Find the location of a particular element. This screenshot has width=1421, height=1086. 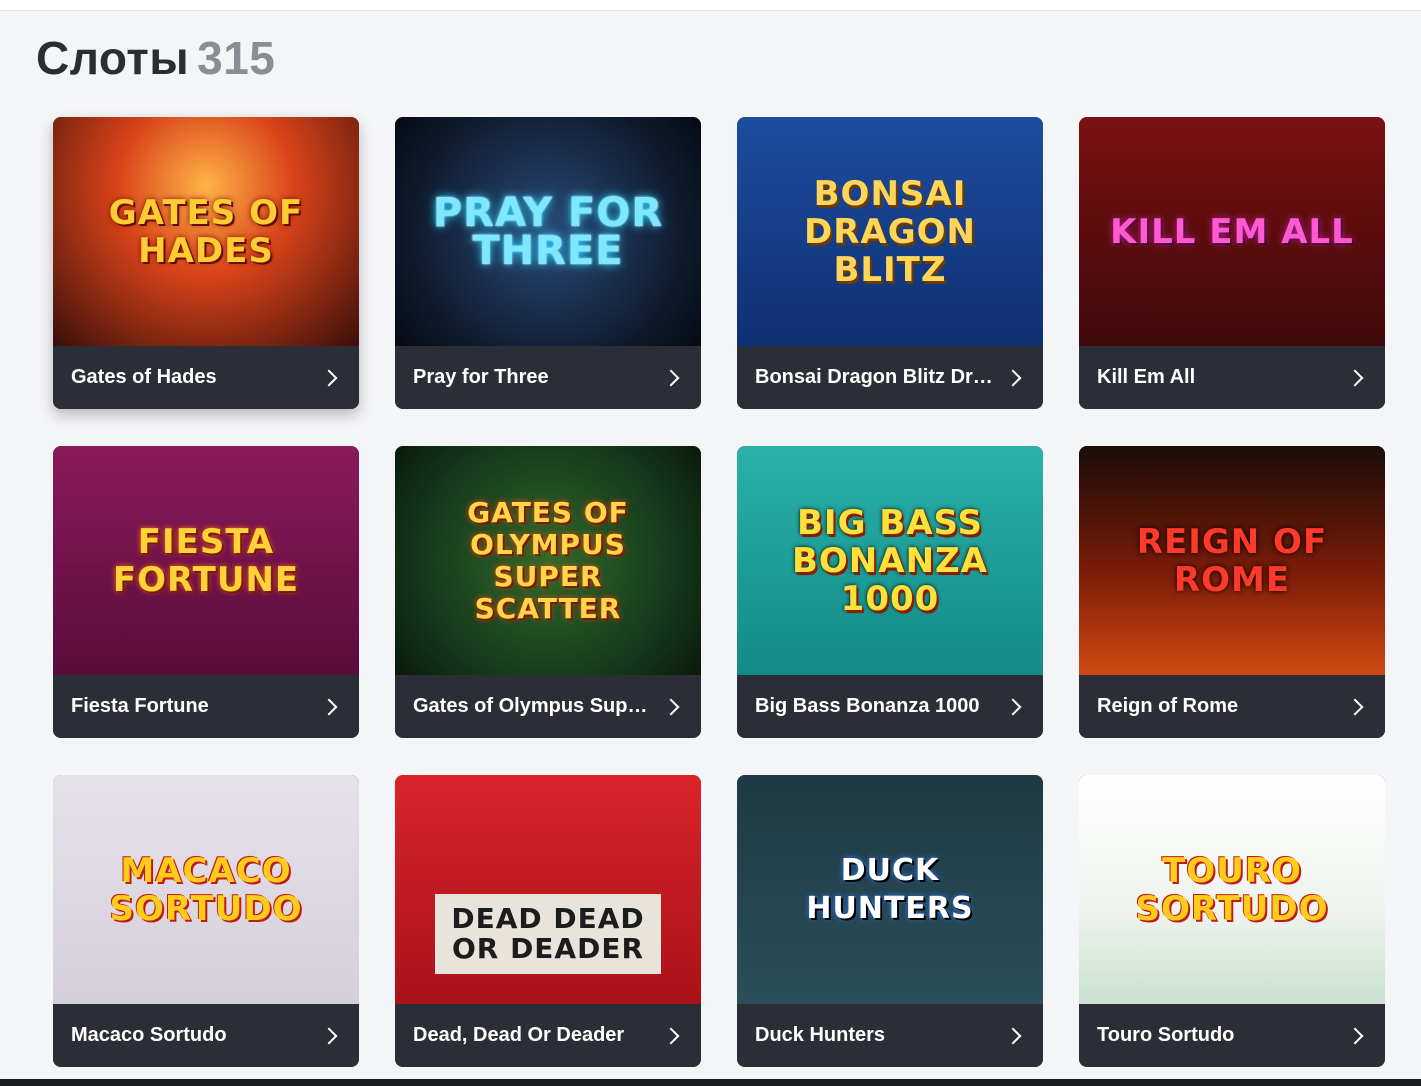

game-logo-text: Bonsai Dragon Blitz is located at coordinates (890, 231).